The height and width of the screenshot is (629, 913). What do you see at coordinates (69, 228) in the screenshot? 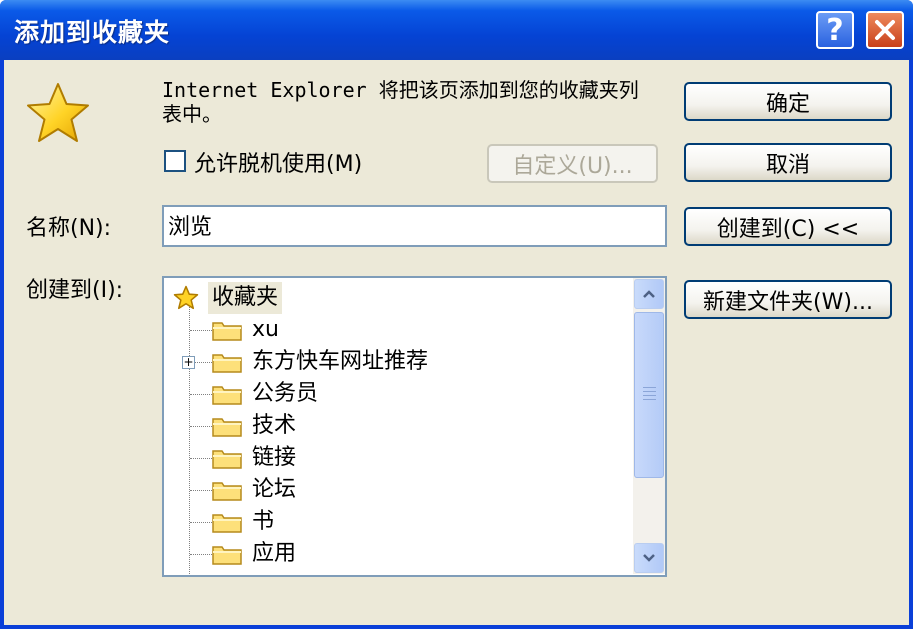
I see `name-label: 名称(N):` at bounding box center [69, 228].